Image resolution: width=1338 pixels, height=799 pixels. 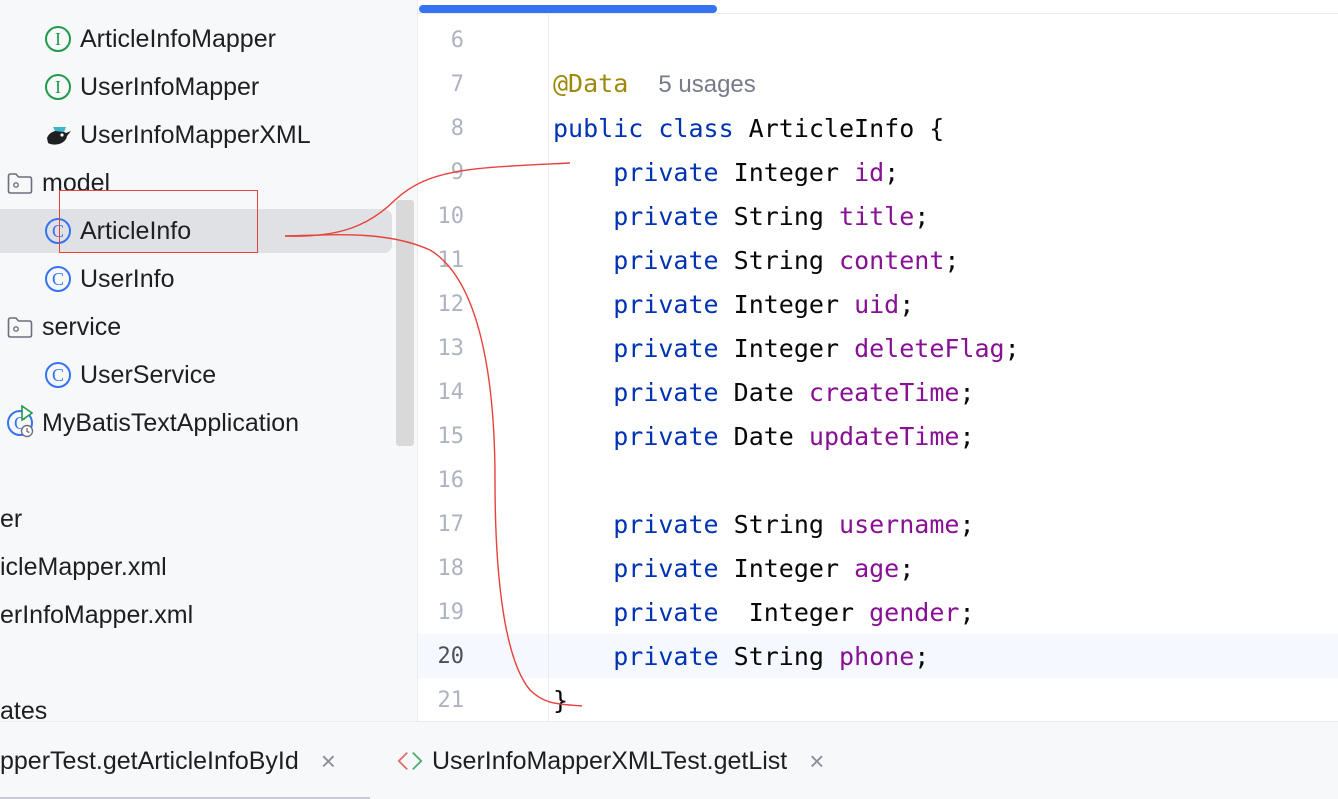 What do you see at coordinates (451, 260) in the screenshot?
I see `line-number: 11` at bounding box center [451, 260].